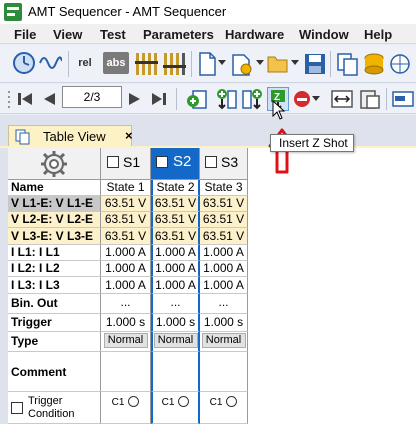 The image size is (416, 424). Describe the element at coordinates (129, 135) in the screenshot. I see `close-icon: ×` at that location.